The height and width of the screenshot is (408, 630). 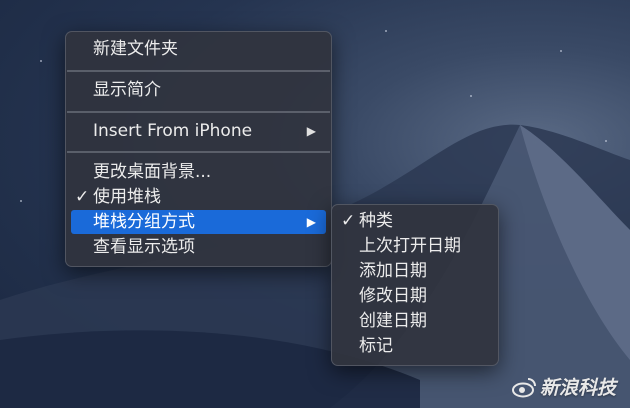 What do you see at coordinates (198, 247) in the screenshot?
I see `menu-item-show-view-options: 查看显示选项` at bounding box center [198, 247].